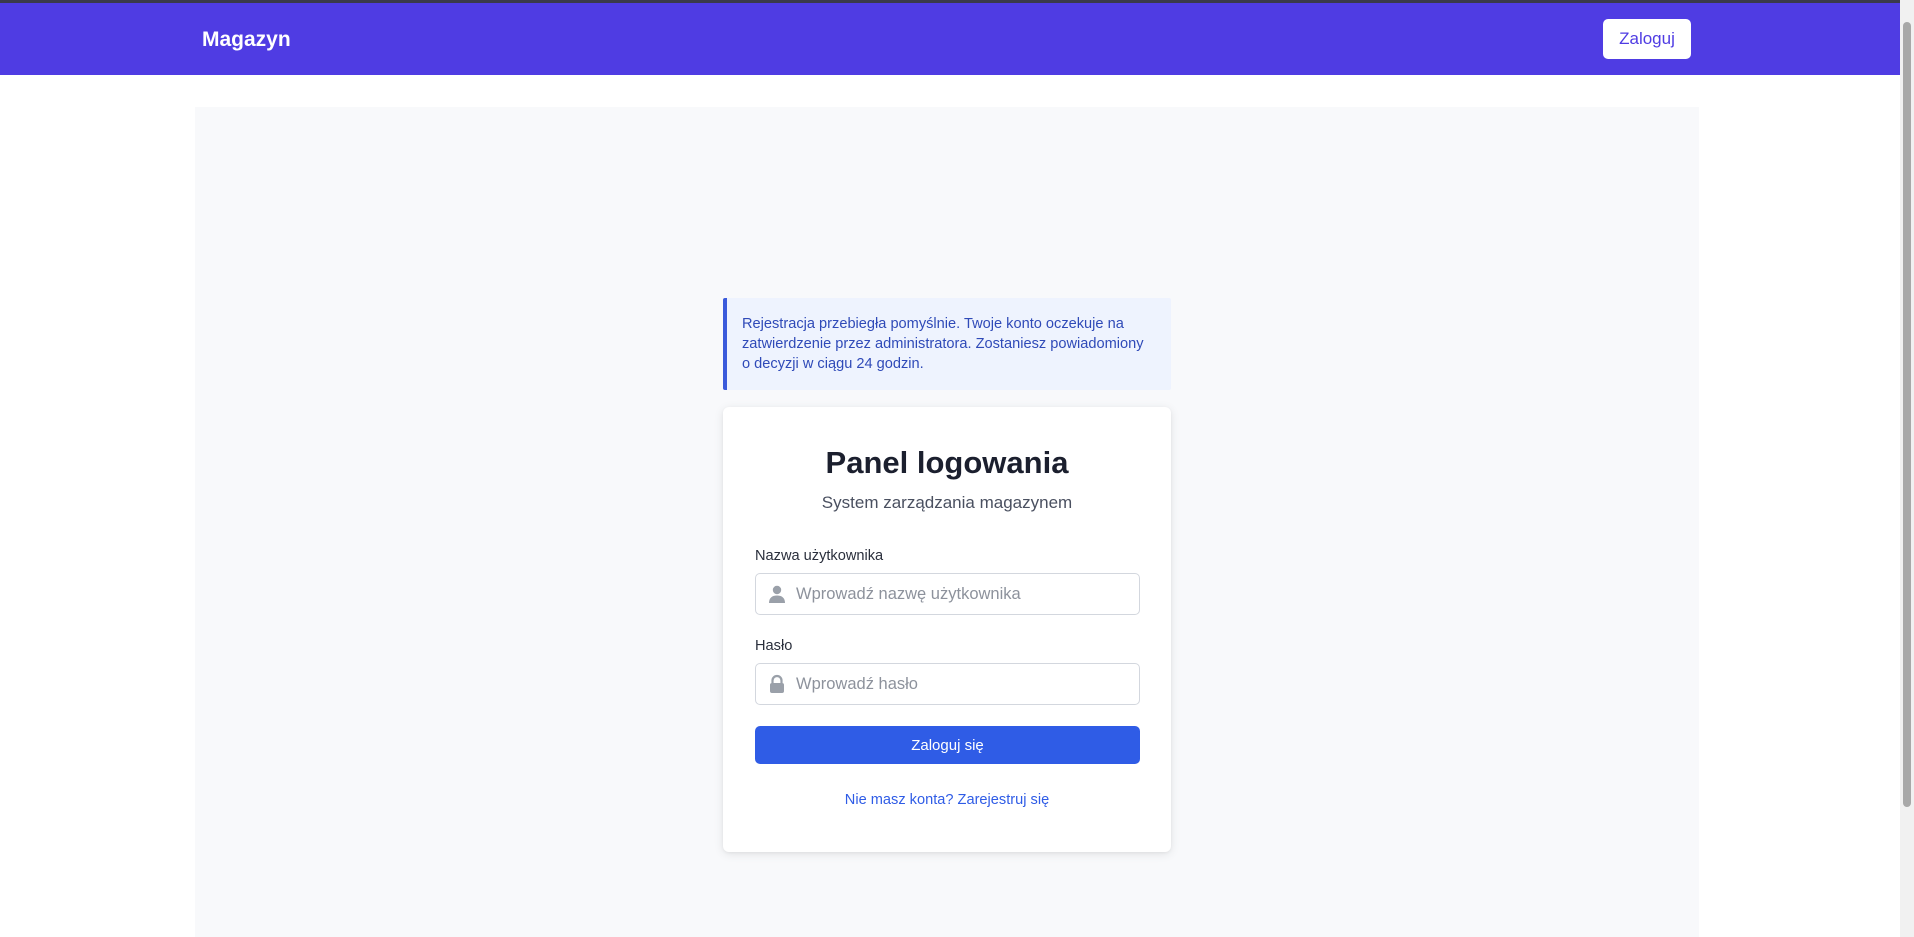  Describe the element at coordinates (246, 40) in the screenshot. I see `brand-logo: Magazyn` at that location.